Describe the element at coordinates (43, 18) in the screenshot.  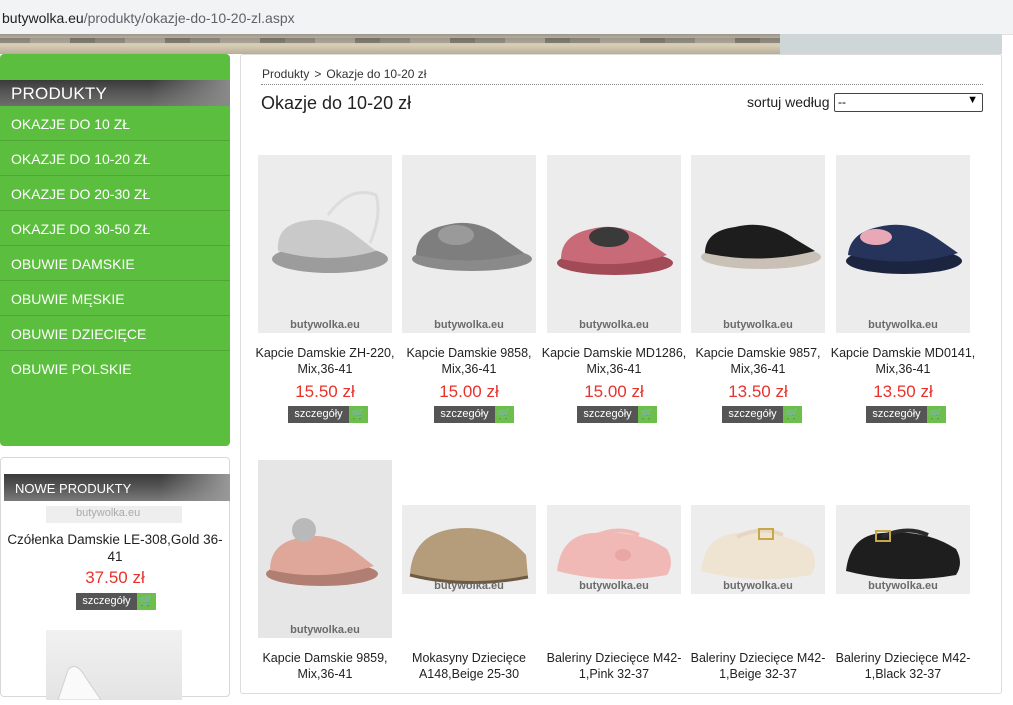
I see `url-host: butywolka.eu` at that location.